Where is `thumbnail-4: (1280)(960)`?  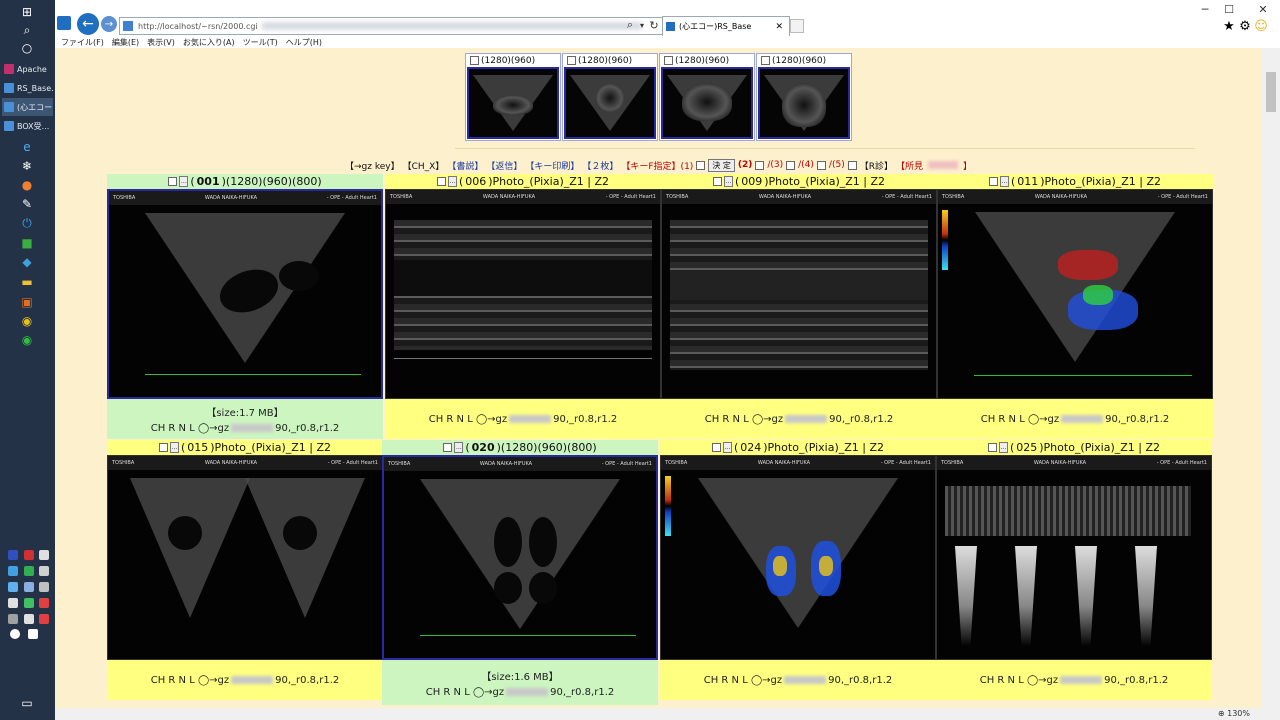
thumbnail-4: (1280)(960) is located at coordinates (804, 97).